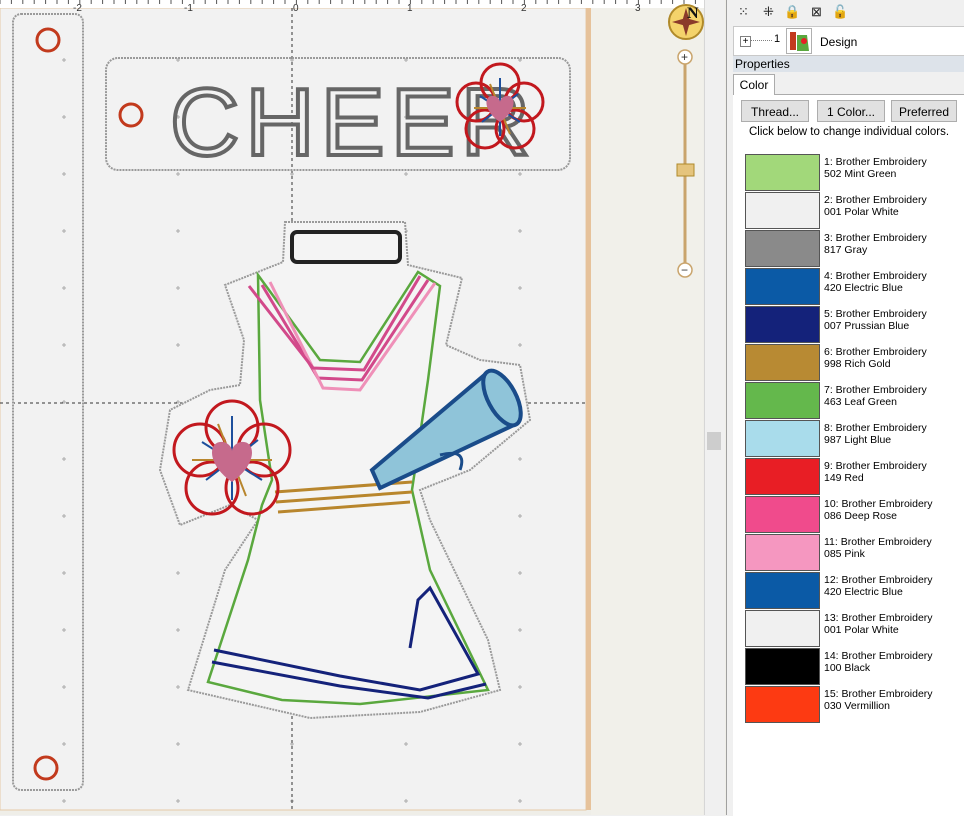  I want to click on thread-color-code: 007 Prussian Blue, so click(867, 326).